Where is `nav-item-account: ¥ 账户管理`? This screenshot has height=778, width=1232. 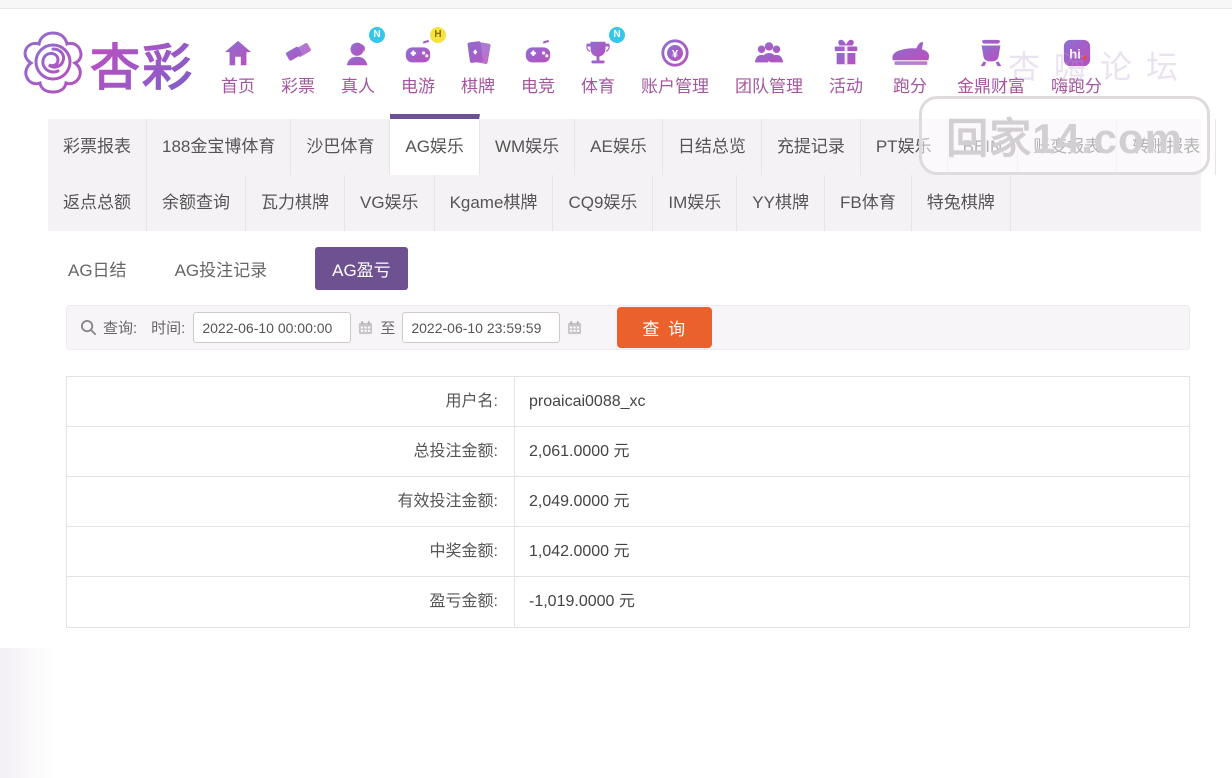 nav-item-account: ¥ 账户管理 is located at coordinates (675, 64).